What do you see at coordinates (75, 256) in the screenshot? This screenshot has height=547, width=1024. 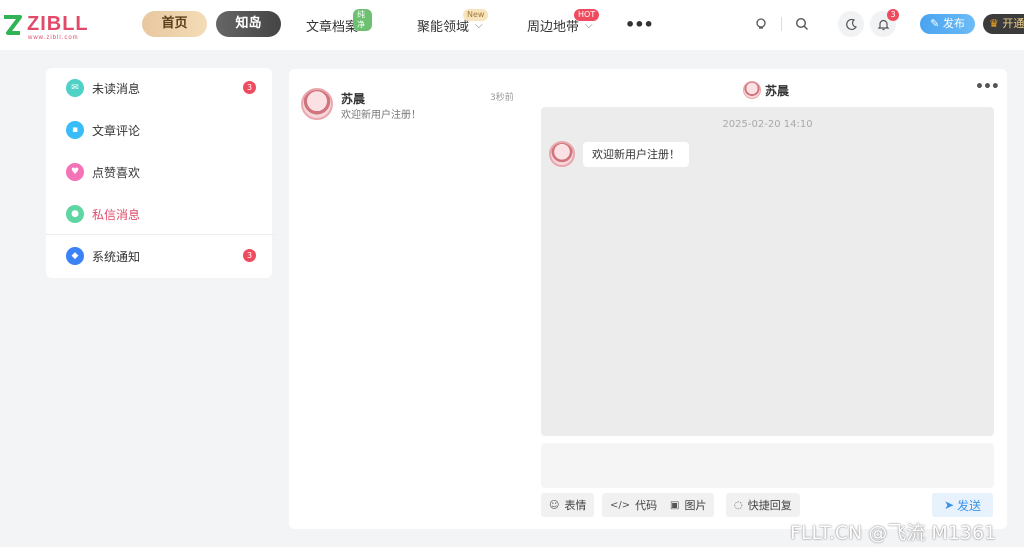 I see `bell-drop-icon: ◆` at bounding box center [75, 256].